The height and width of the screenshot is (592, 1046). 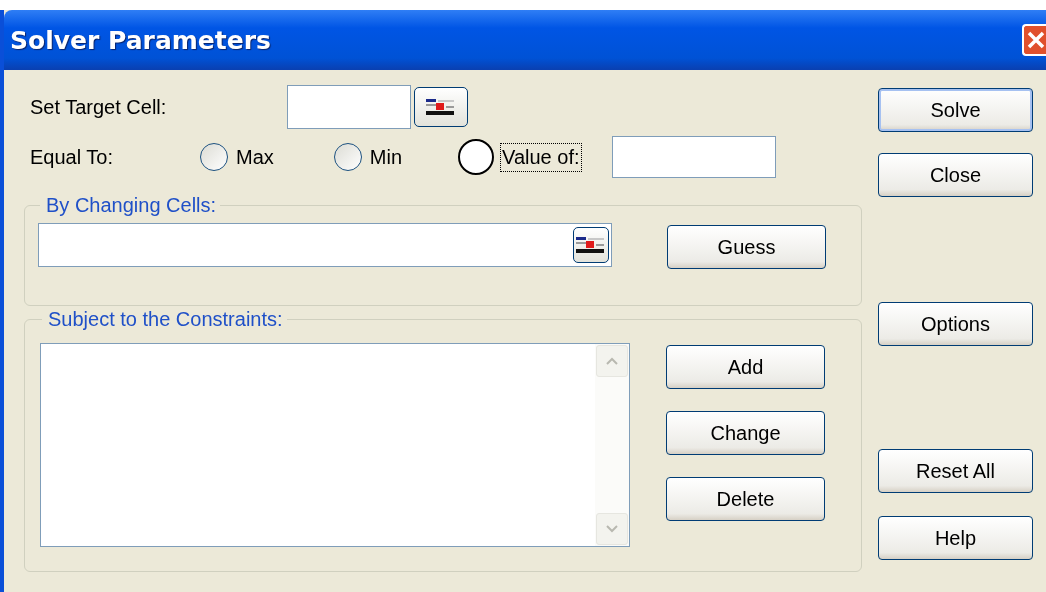 What do you see at coordinates (131, 205) in the screenshot?
I see `group-label: By Changing Cells:` at bounding box center [131, 205].